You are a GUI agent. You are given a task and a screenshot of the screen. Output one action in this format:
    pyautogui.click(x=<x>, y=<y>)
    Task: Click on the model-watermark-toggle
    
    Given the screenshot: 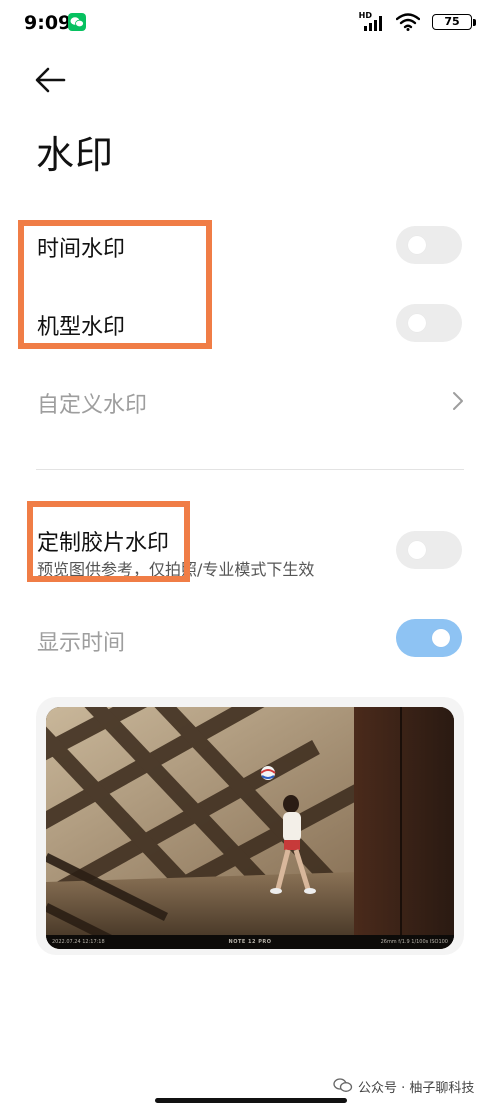 What is the action you would take?
    pyautogui.click(x=429, y=323)
    